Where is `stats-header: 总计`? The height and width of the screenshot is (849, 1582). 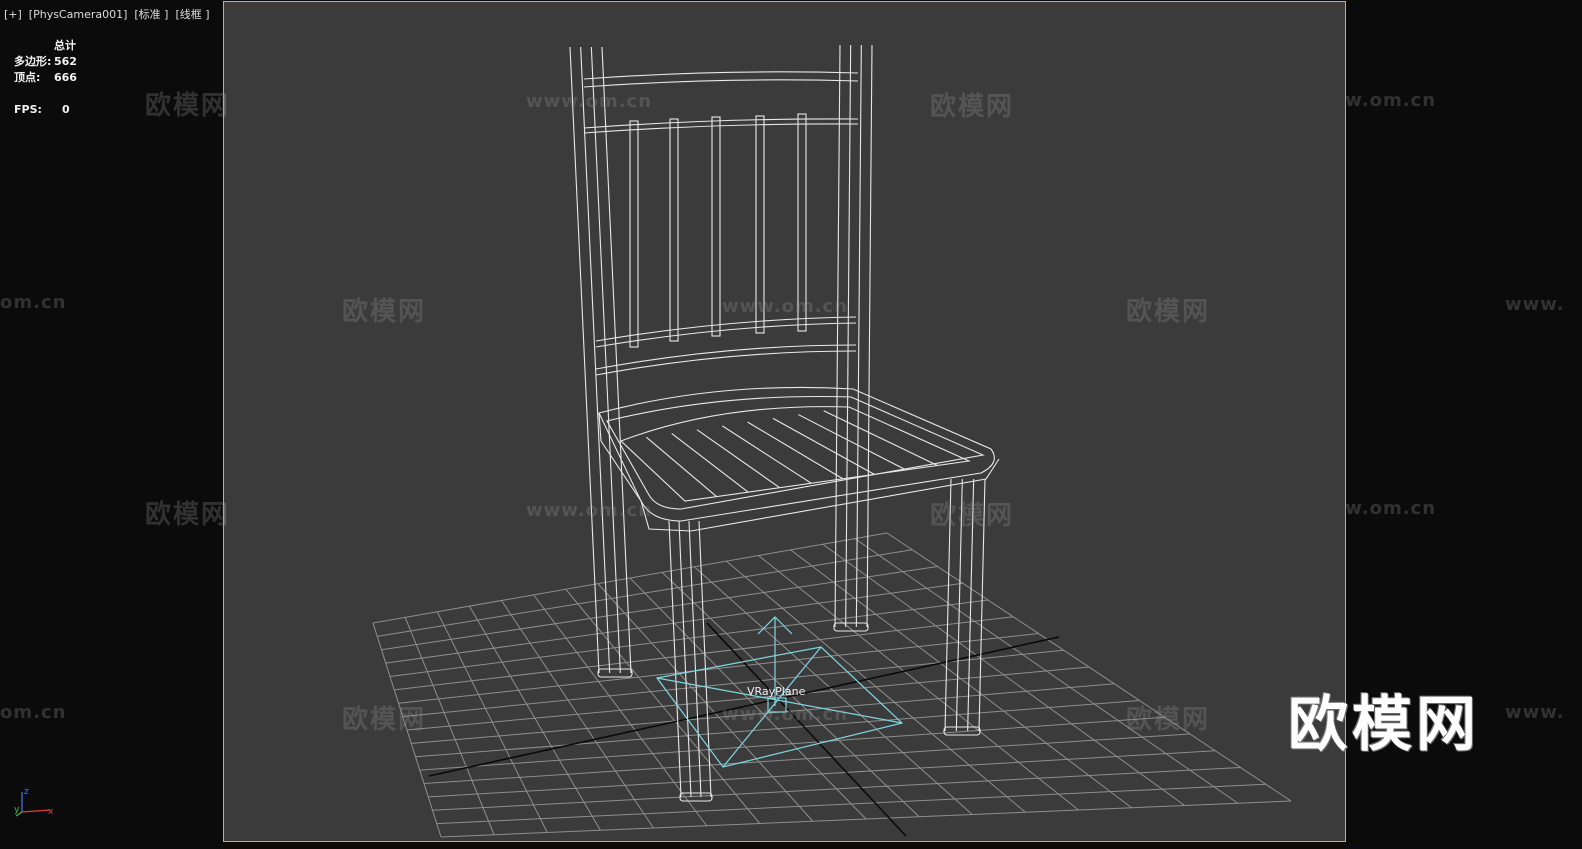
stats-header: 总计 is located at coordinates (65, 45).